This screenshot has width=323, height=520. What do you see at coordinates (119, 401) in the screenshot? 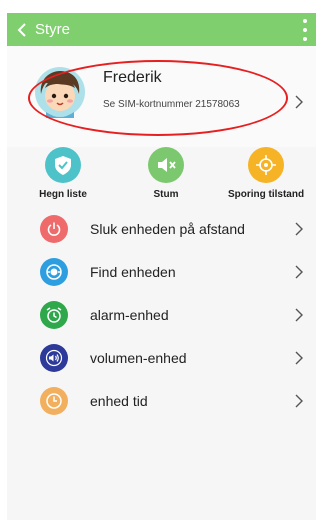
I see `menu-item-label: enhed tid` at bounding box center [119, 401].